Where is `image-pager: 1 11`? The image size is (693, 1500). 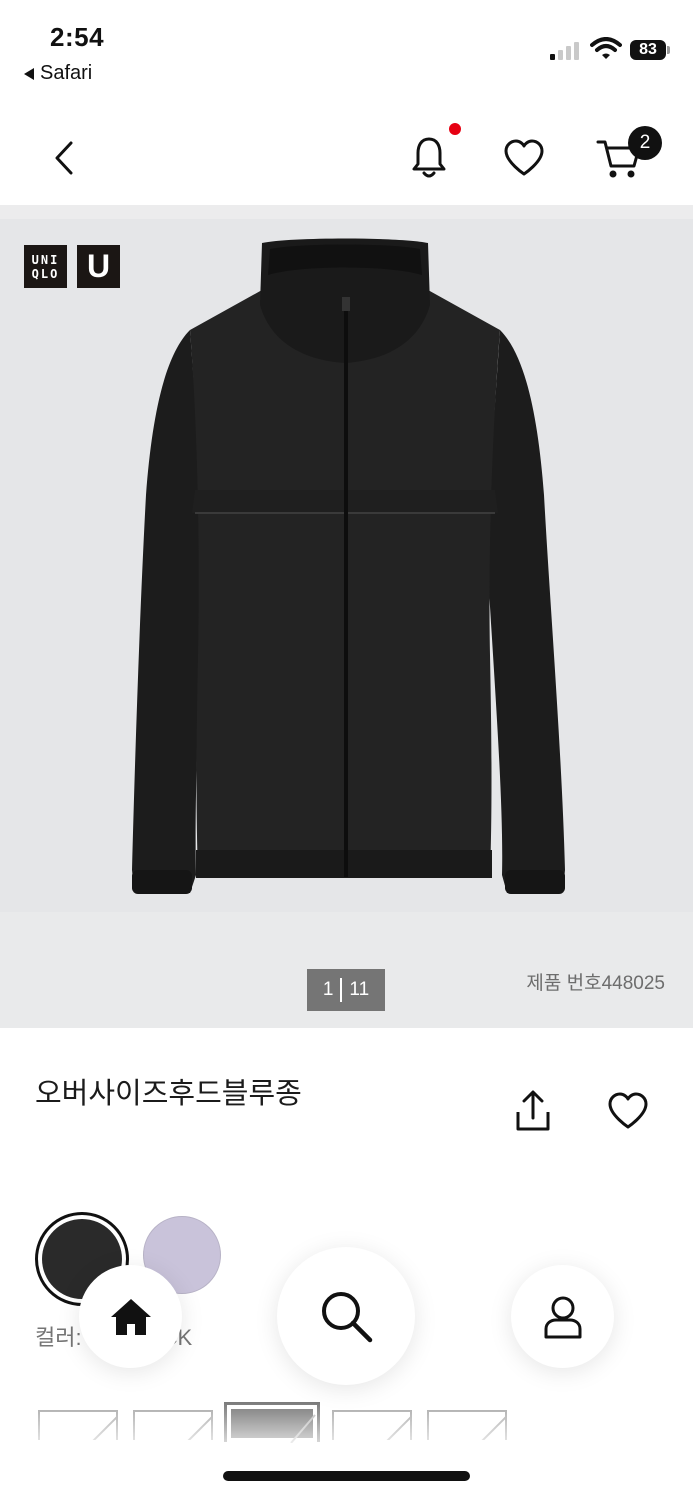 image-pager: 1 11 is located at coordinates (346, 990).